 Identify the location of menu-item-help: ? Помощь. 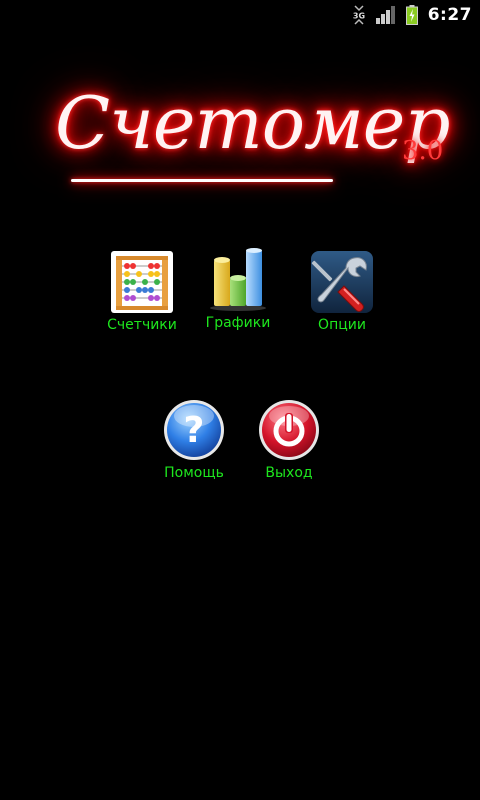
(194, 440).